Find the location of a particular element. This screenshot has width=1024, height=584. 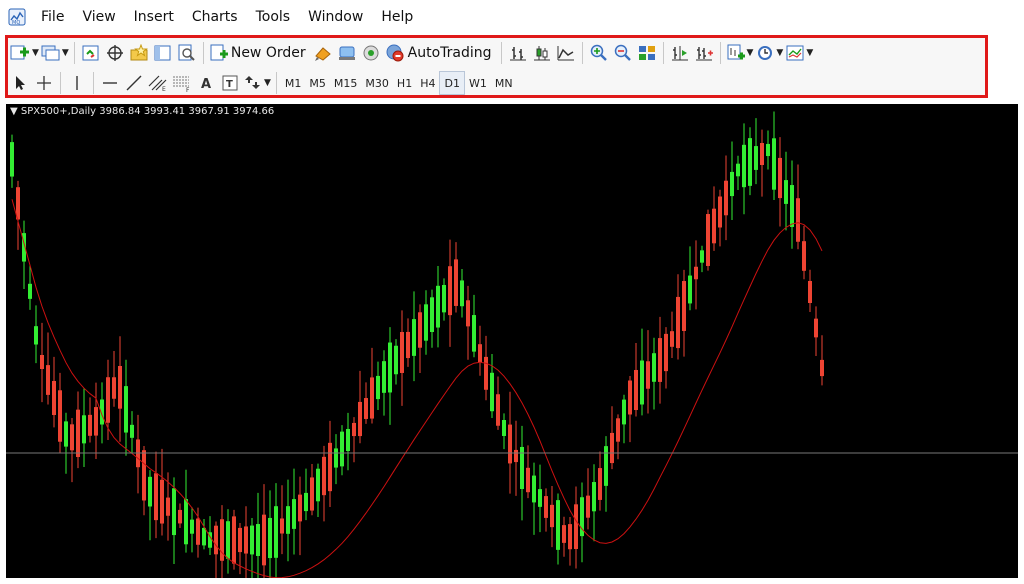

timeframe-m5: M5 is located at coordinates (317, 83).